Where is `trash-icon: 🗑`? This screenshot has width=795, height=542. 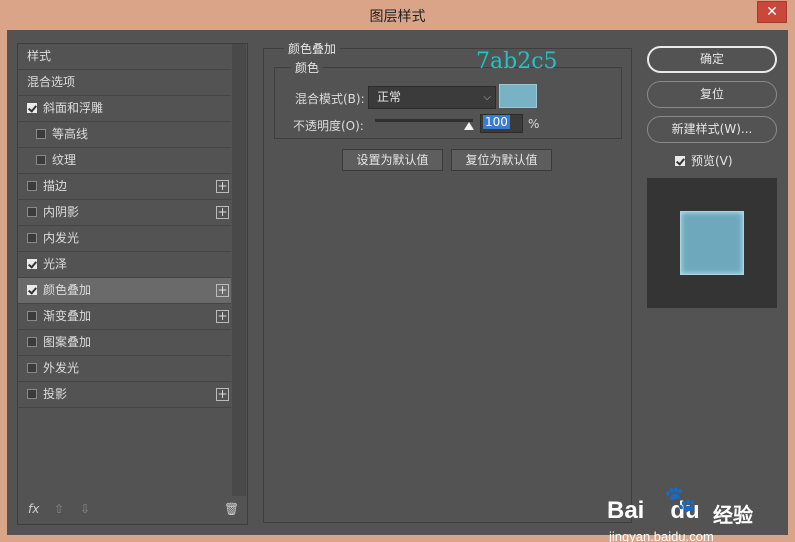 trash-icon: 🗑 is located at coordinates (231, 509).